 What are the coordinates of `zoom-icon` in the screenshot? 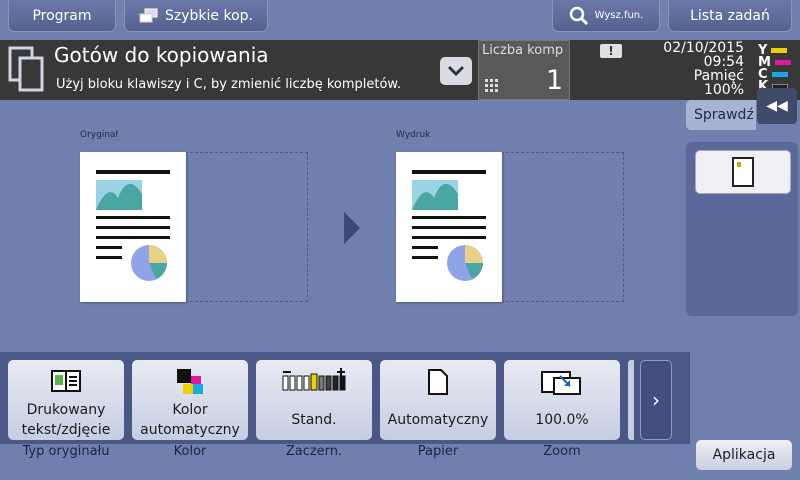 It's located at (561, 383).